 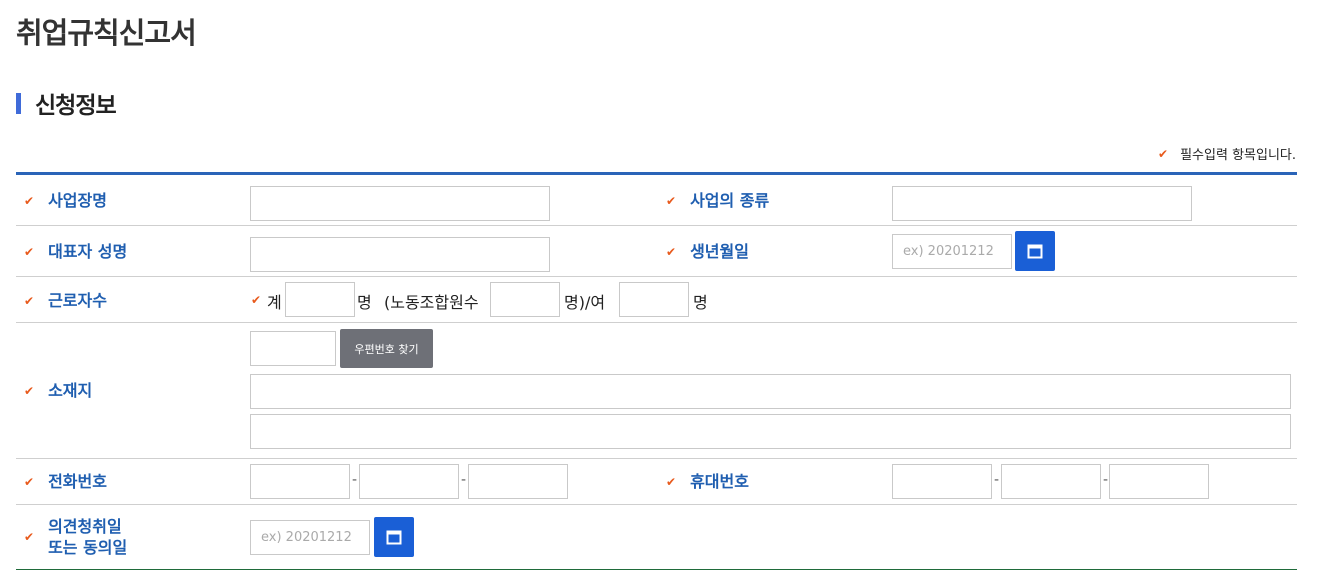 What do you see at coordinates (707, 481) in the screenshot?
I see `mobile-label: ✔ 휴대번호` at bounding box center [707, 481].